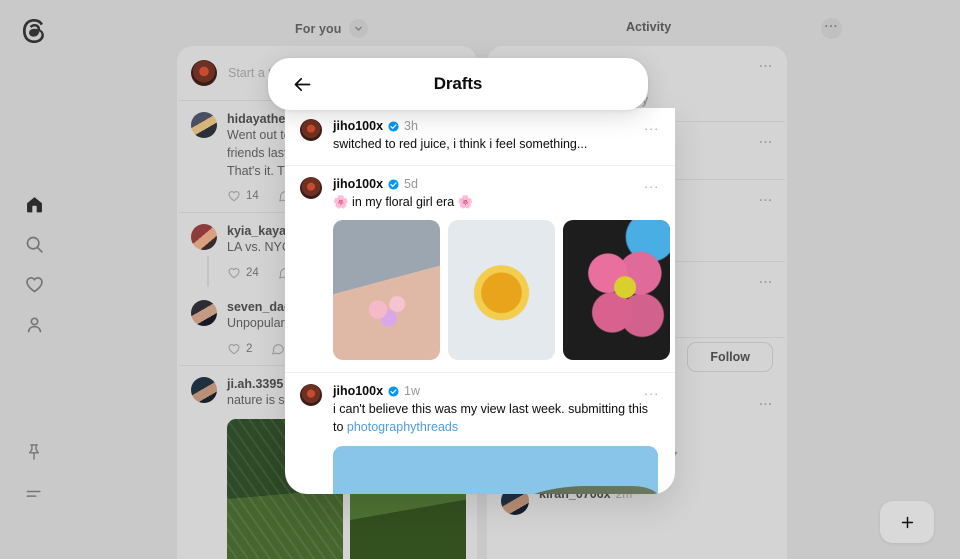  What do you see at coordinates (34, 324) in the screenshot?
I see `sidebar-item-profile` at bounding box center [34, 324].